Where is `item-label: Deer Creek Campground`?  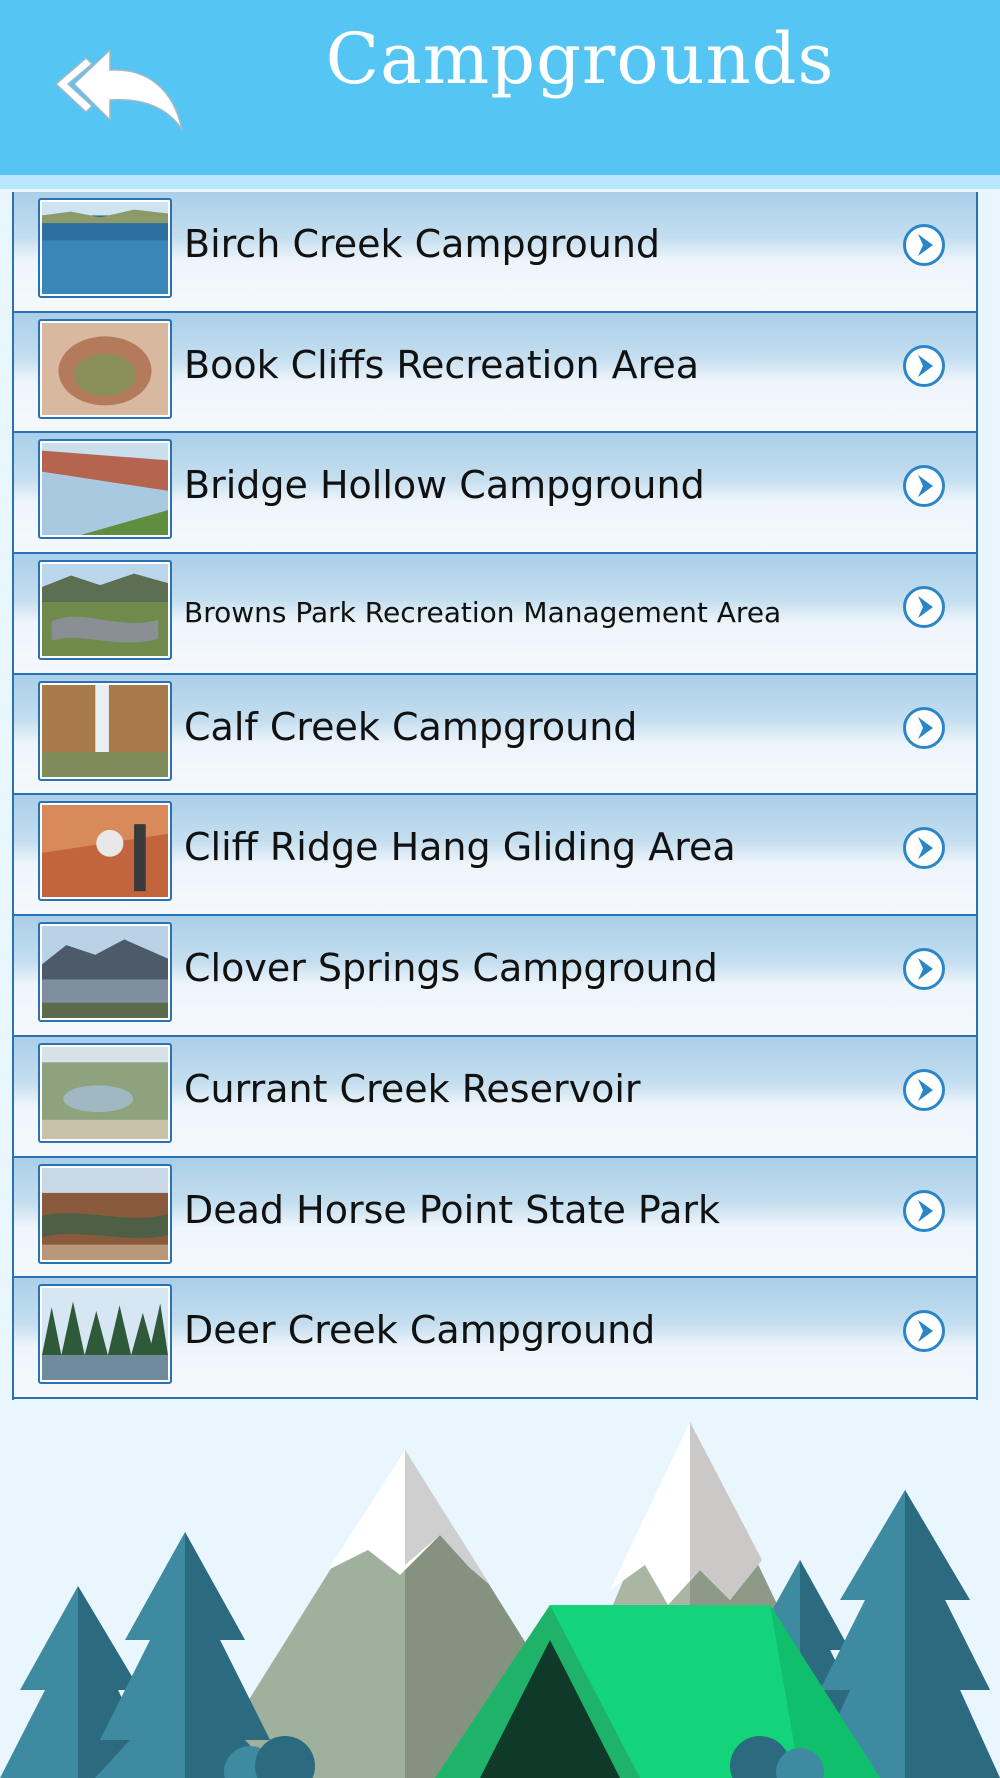
item-label: Deer Creek Campground is located at coordinates (420, 1330).